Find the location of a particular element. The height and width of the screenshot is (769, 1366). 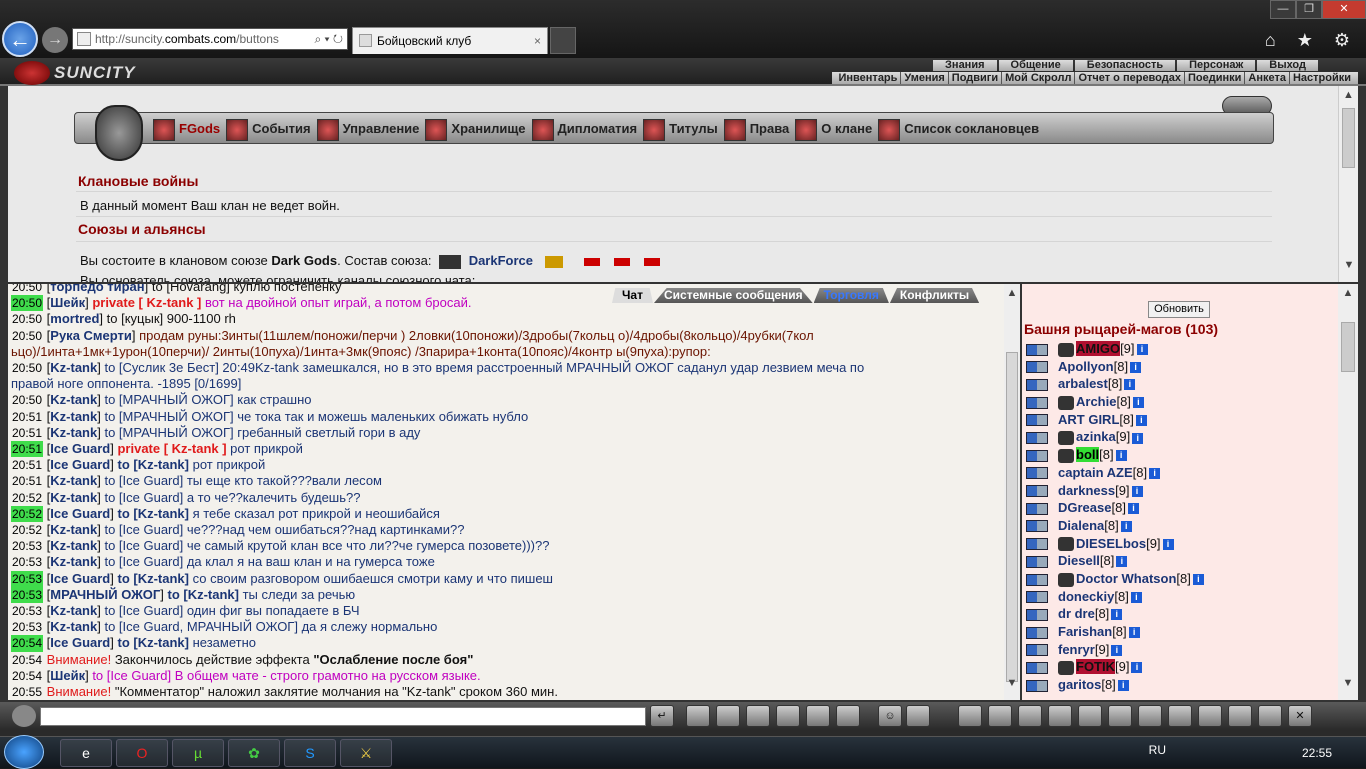

clan-nav-item: Дипломатия is located at coordinates (584, 129).